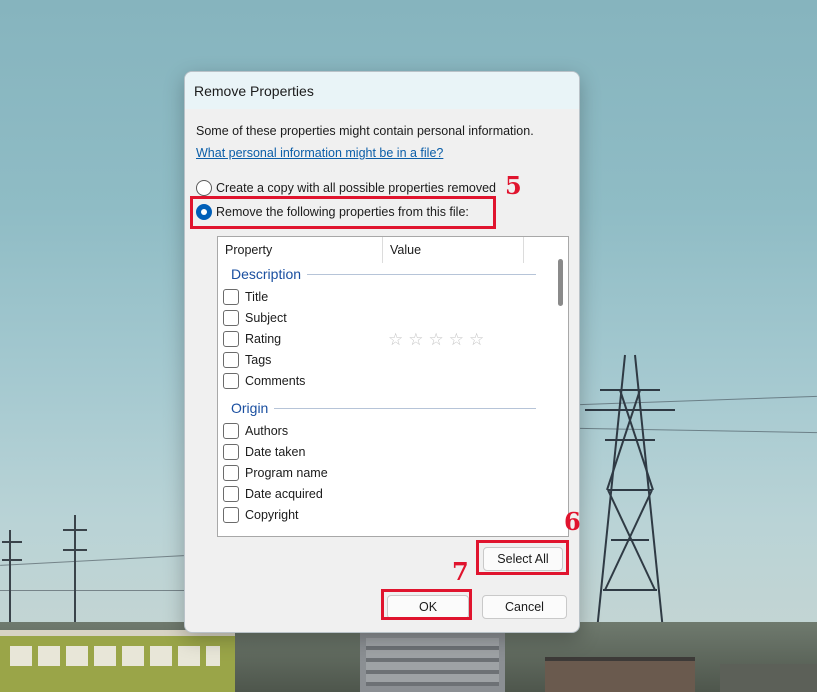  I want to click on group-heading-origin: Origin, so click(383, 408).